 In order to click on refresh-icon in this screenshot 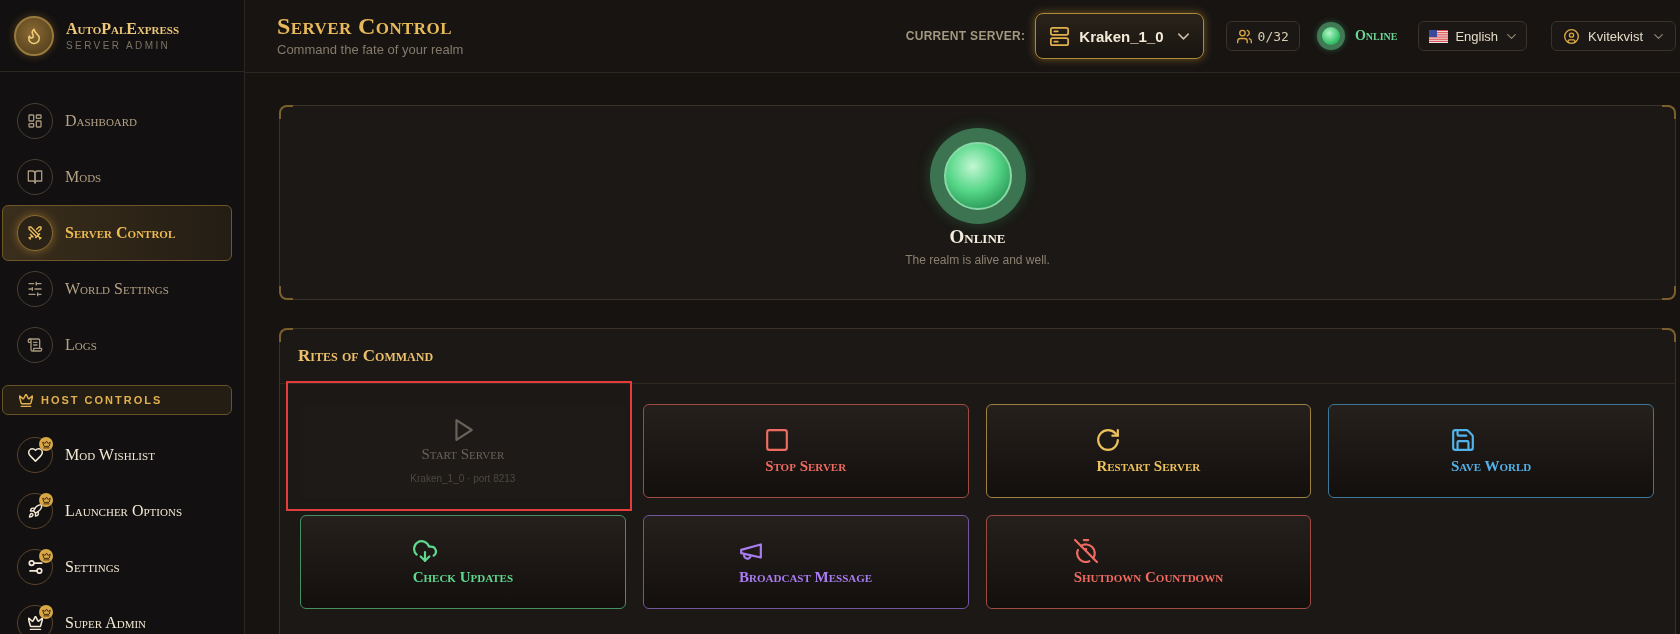, I will do `click(1108, 439)`.